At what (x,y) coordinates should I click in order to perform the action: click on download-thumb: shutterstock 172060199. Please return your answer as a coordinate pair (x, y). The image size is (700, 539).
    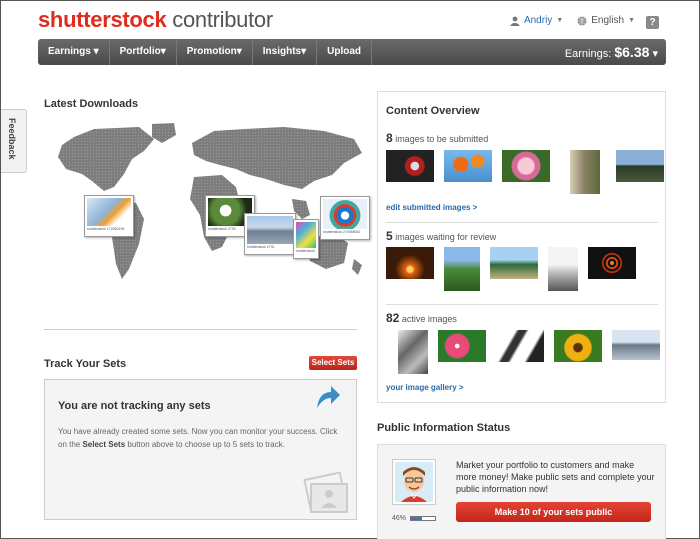
    Looking at the image, I should click on (109, 216).